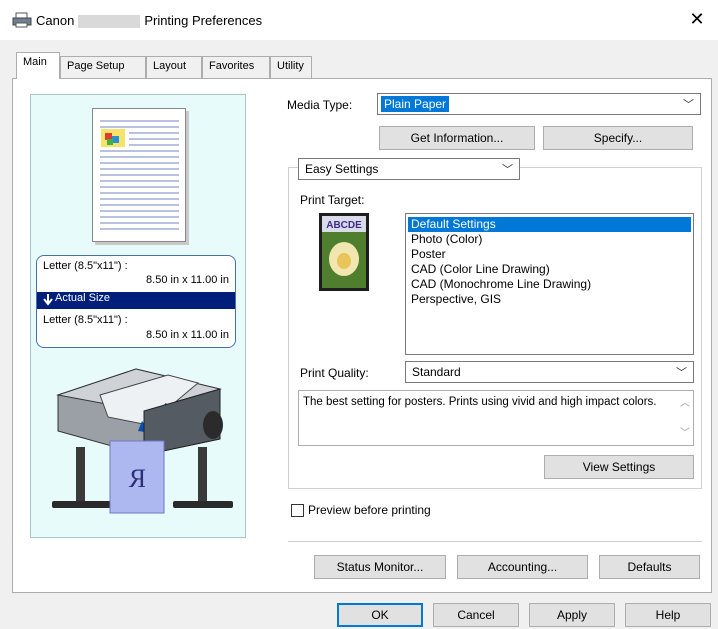 This screenshot has height=629, width=718. I want to click on view-settings-button: View Settings, so click(619, 467).